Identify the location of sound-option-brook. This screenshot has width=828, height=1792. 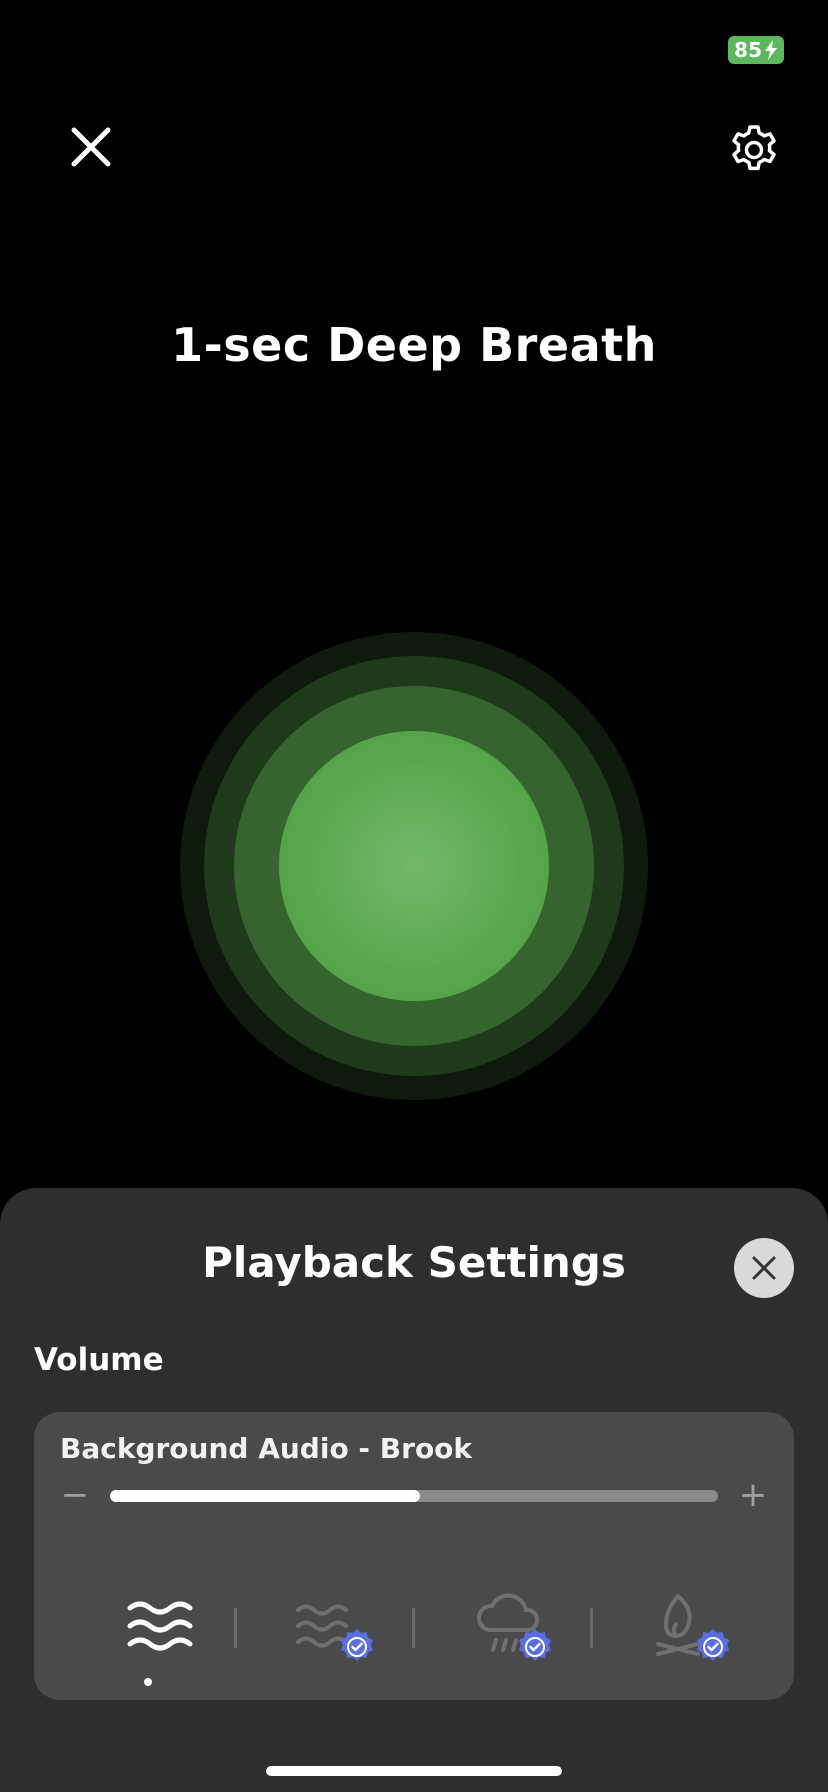
(160, 1628).